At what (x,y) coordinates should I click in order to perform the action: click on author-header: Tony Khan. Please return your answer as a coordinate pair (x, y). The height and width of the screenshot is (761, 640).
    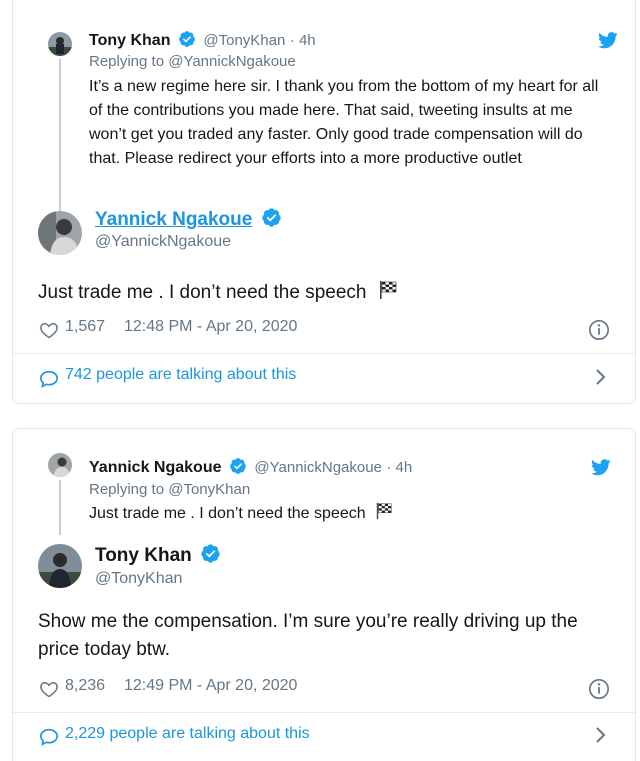
    Looking at the image, I should click on (158, 555).